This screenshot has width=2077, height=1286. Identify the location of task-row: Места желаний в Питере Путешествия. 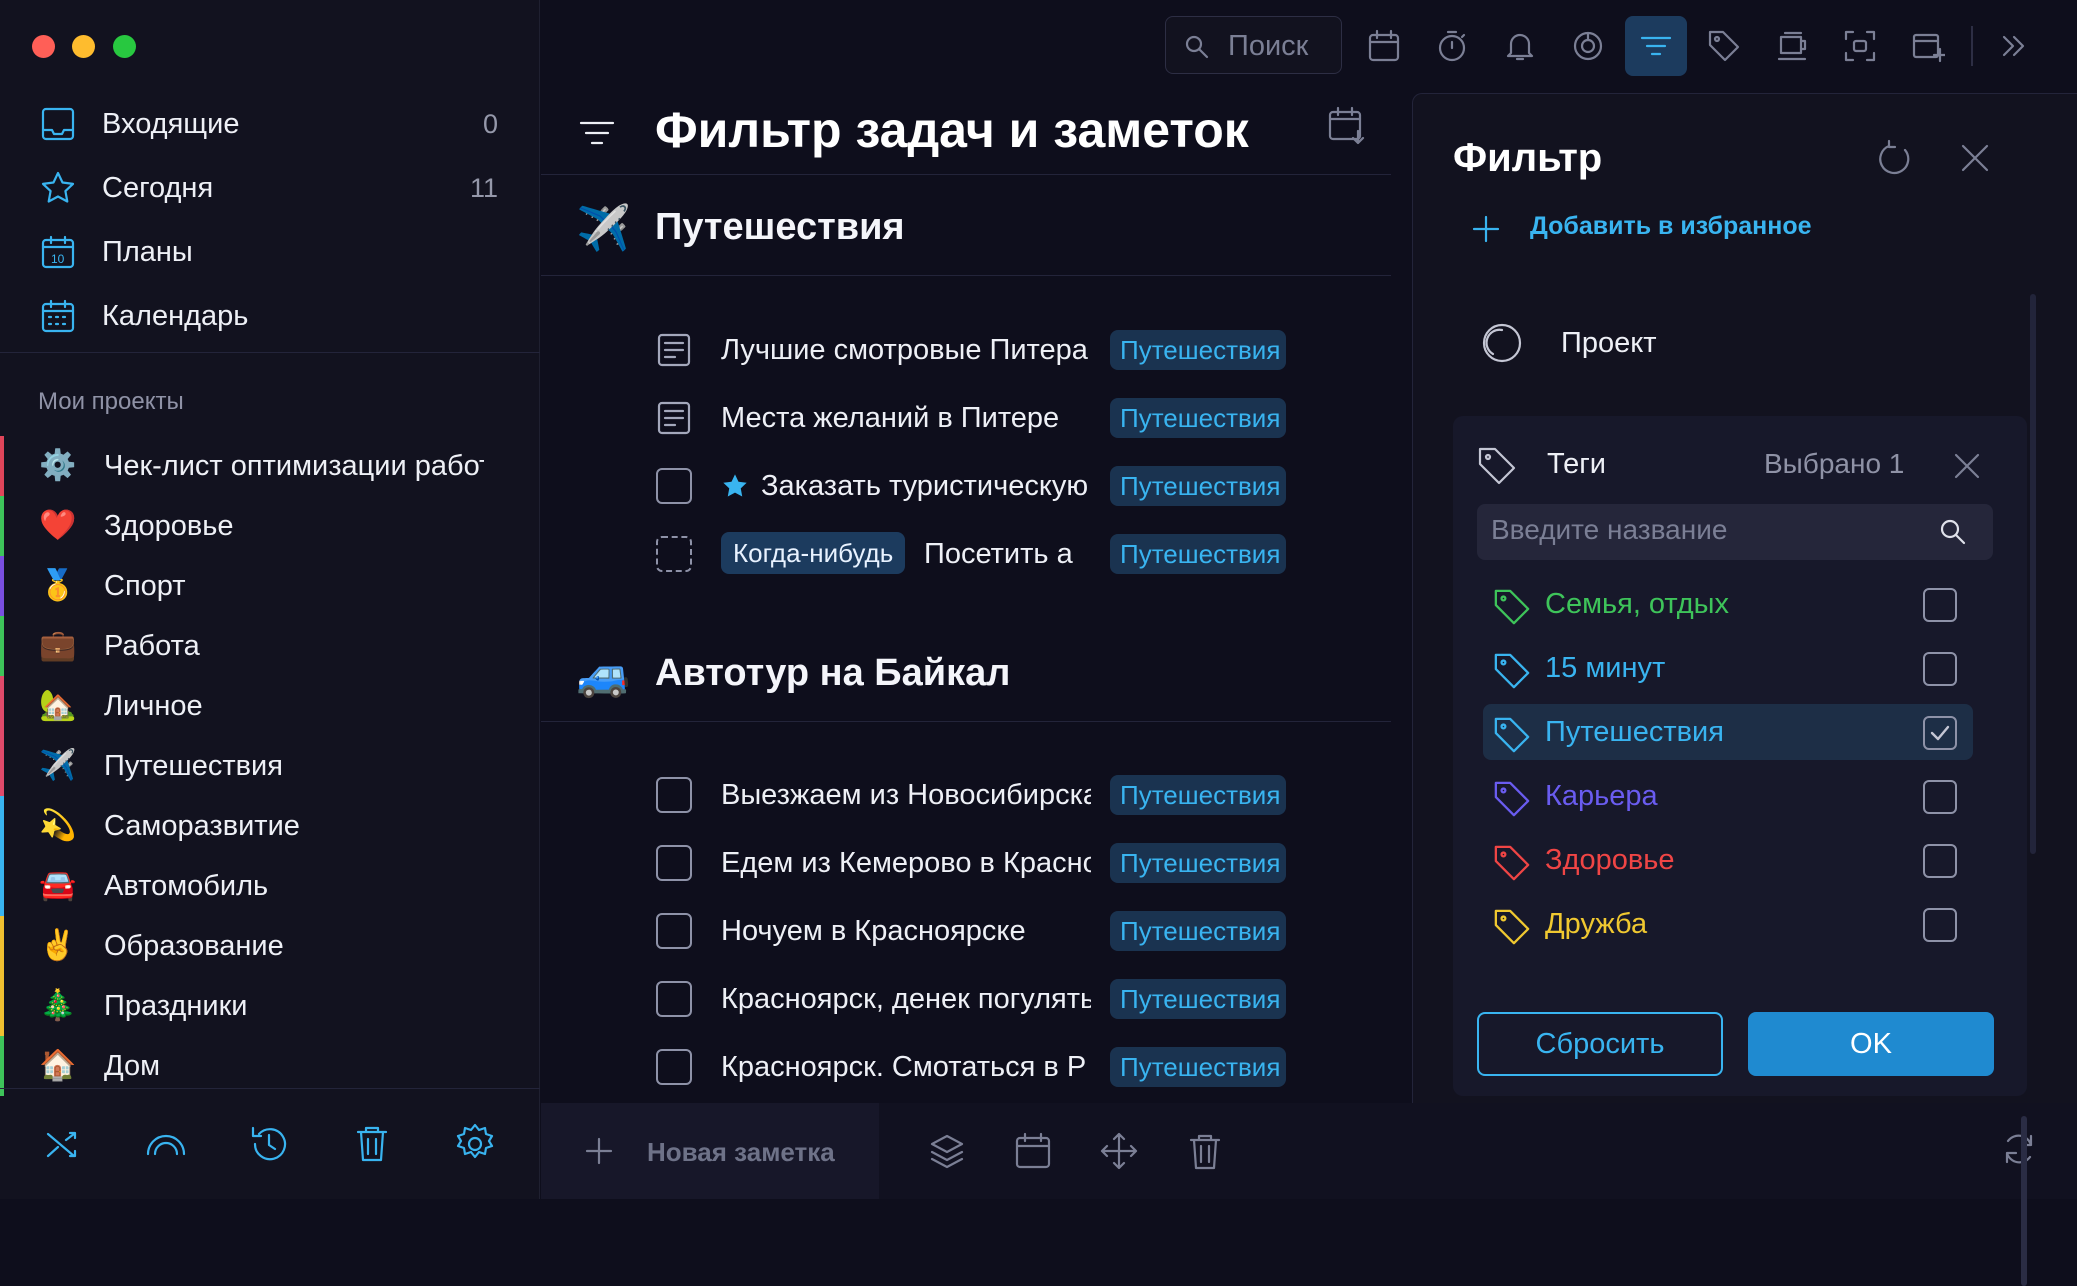
(966, 418).